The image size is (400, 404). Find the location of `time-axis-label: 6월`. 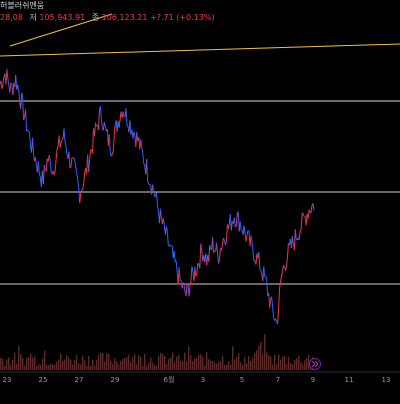

time-axis-label: 6월 is located at coordinates (169, 379).